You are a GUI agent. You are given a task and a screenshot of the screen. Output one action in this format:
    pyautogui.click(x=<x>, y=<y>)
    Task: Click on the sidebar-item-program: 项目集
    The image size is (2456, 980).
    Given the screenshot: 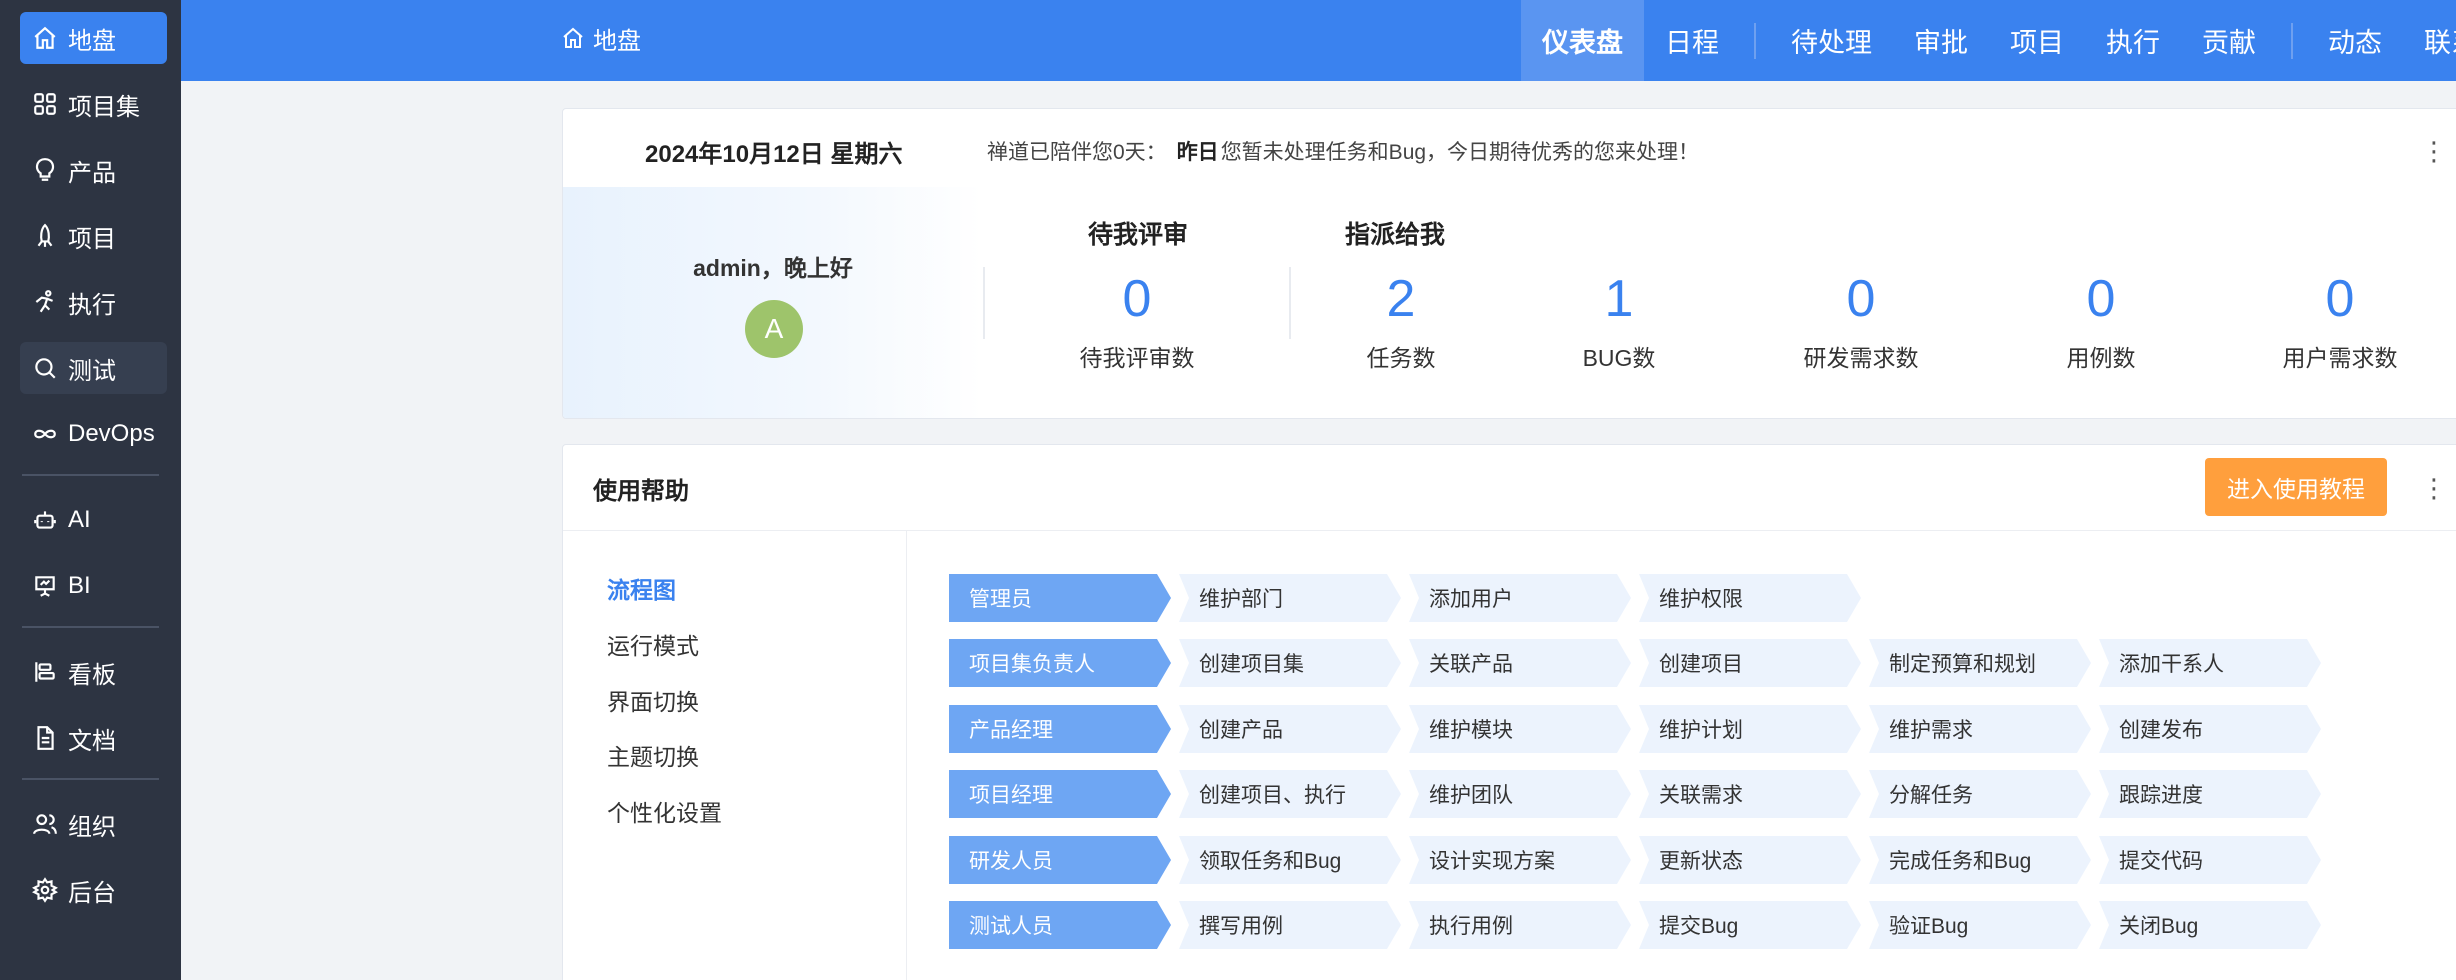 What is the action you would take?
    pyautogui.click(x=93, y=104)
    